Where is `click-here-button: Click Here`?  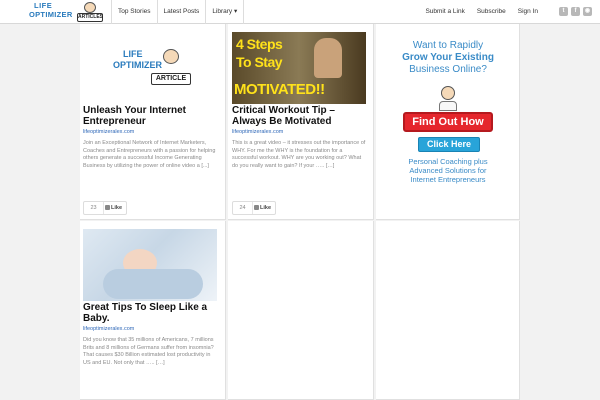
click-here-button: Click Here is located at coordinates (449, 144).